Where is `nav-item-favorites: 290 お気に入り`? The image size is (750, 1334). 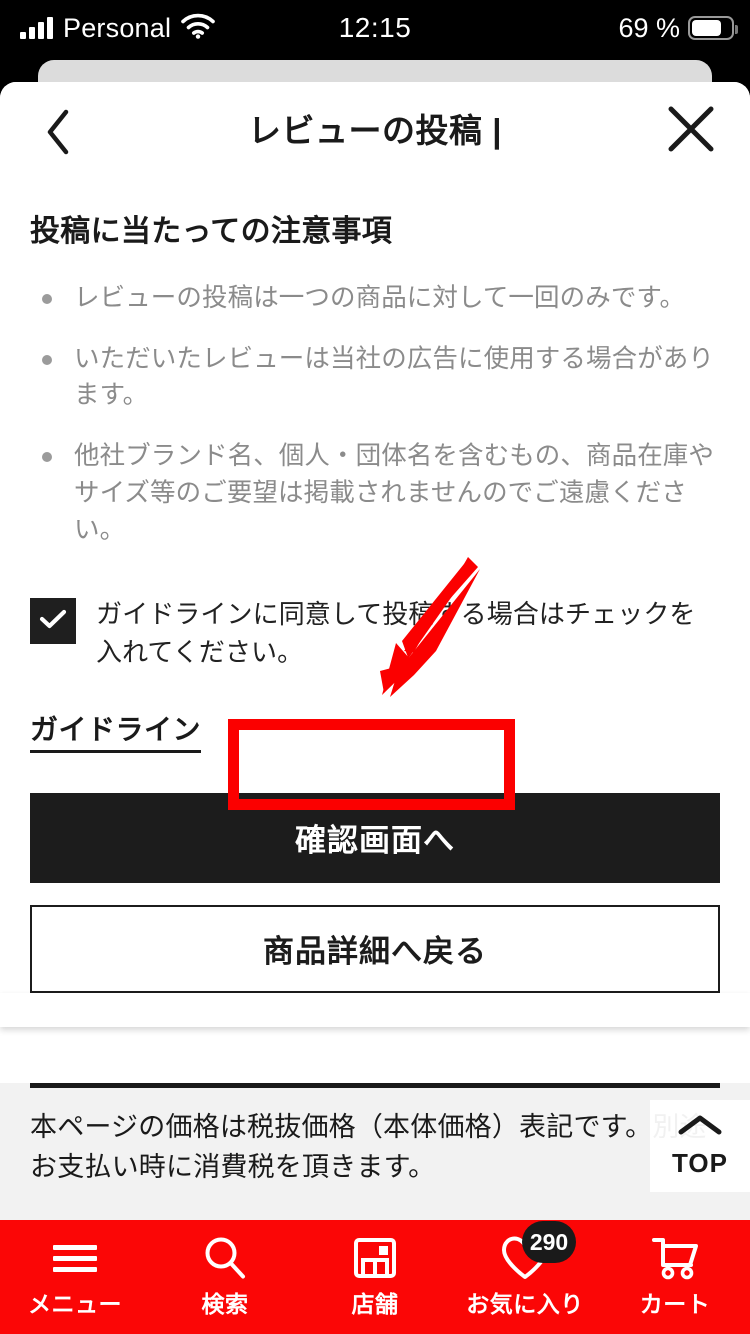 nav-item-favorites: 290 お気に入り is located at coordinates (525, 1277).